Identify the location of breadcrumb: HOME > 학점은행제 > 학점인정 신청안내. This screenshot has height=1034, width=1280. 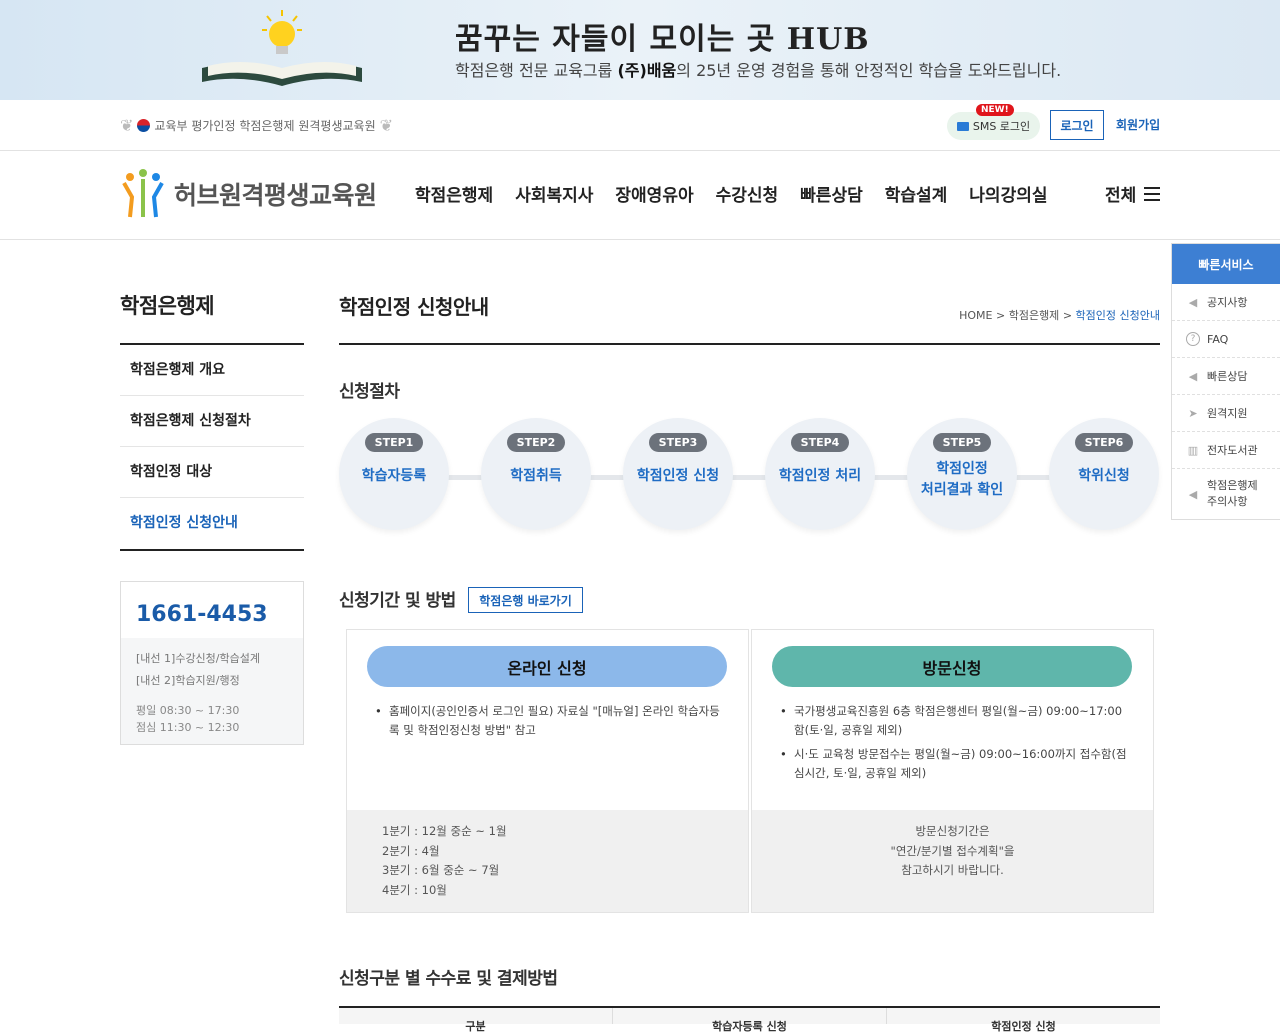
(1059, 315).